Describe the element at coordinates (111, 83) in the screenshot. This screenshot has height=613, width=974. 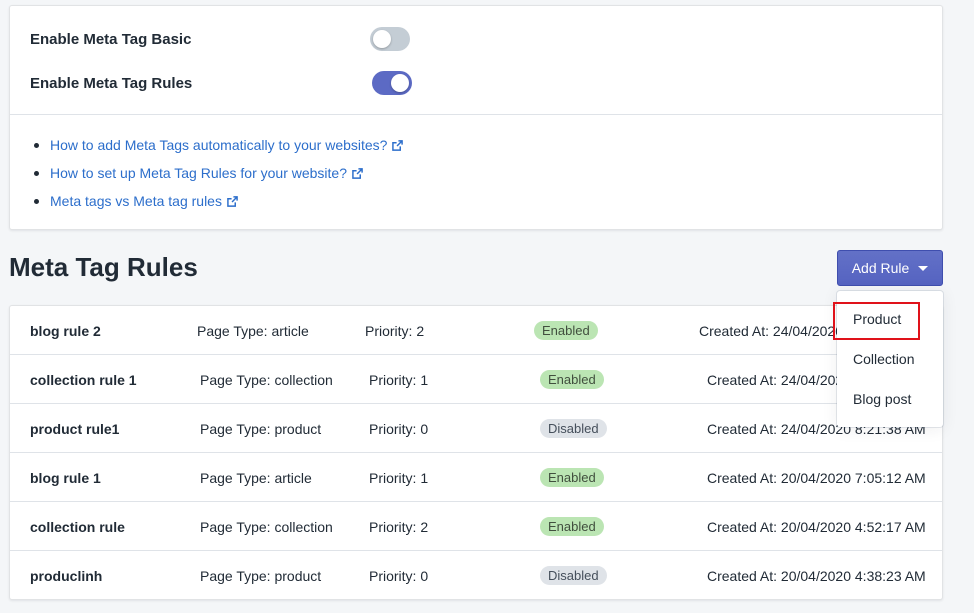
I see `toggle-label-rules: Enable Meta Tag Rules` at that location.